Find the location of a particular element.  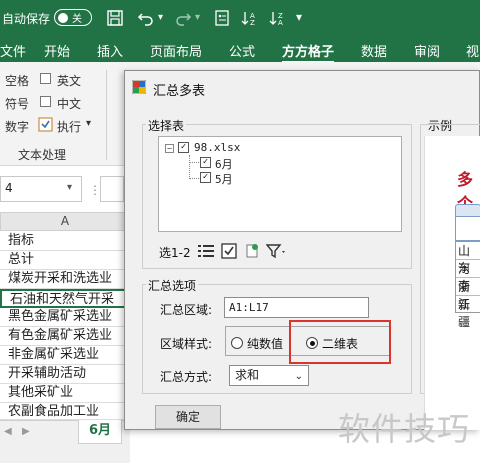

options-group-label: 汇总选项 is located at coordinates (172, 285).